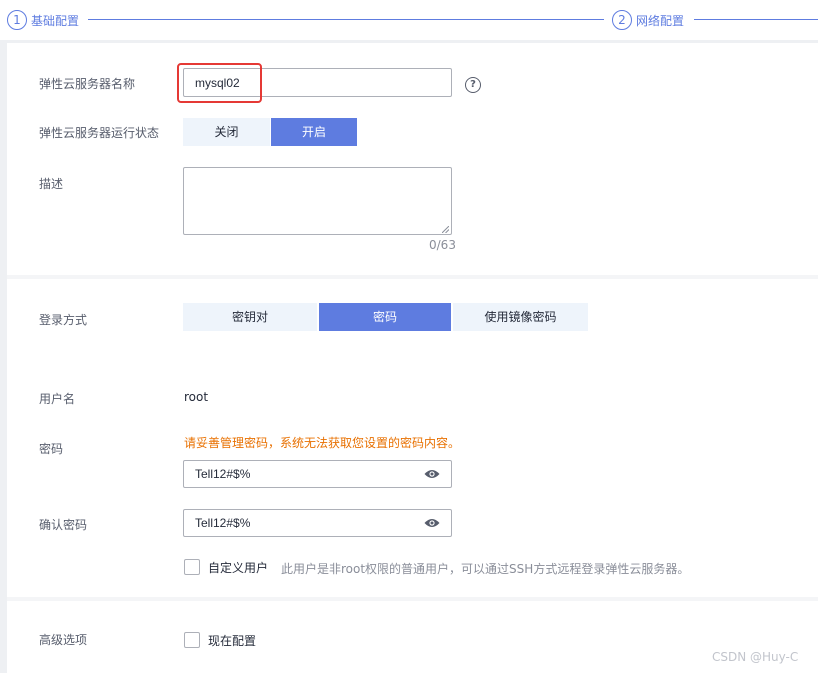  What do you see at coordinates (314, 132) in the screenshot?
I see `status-on-button: 开启` at bounding box center [314, 132].